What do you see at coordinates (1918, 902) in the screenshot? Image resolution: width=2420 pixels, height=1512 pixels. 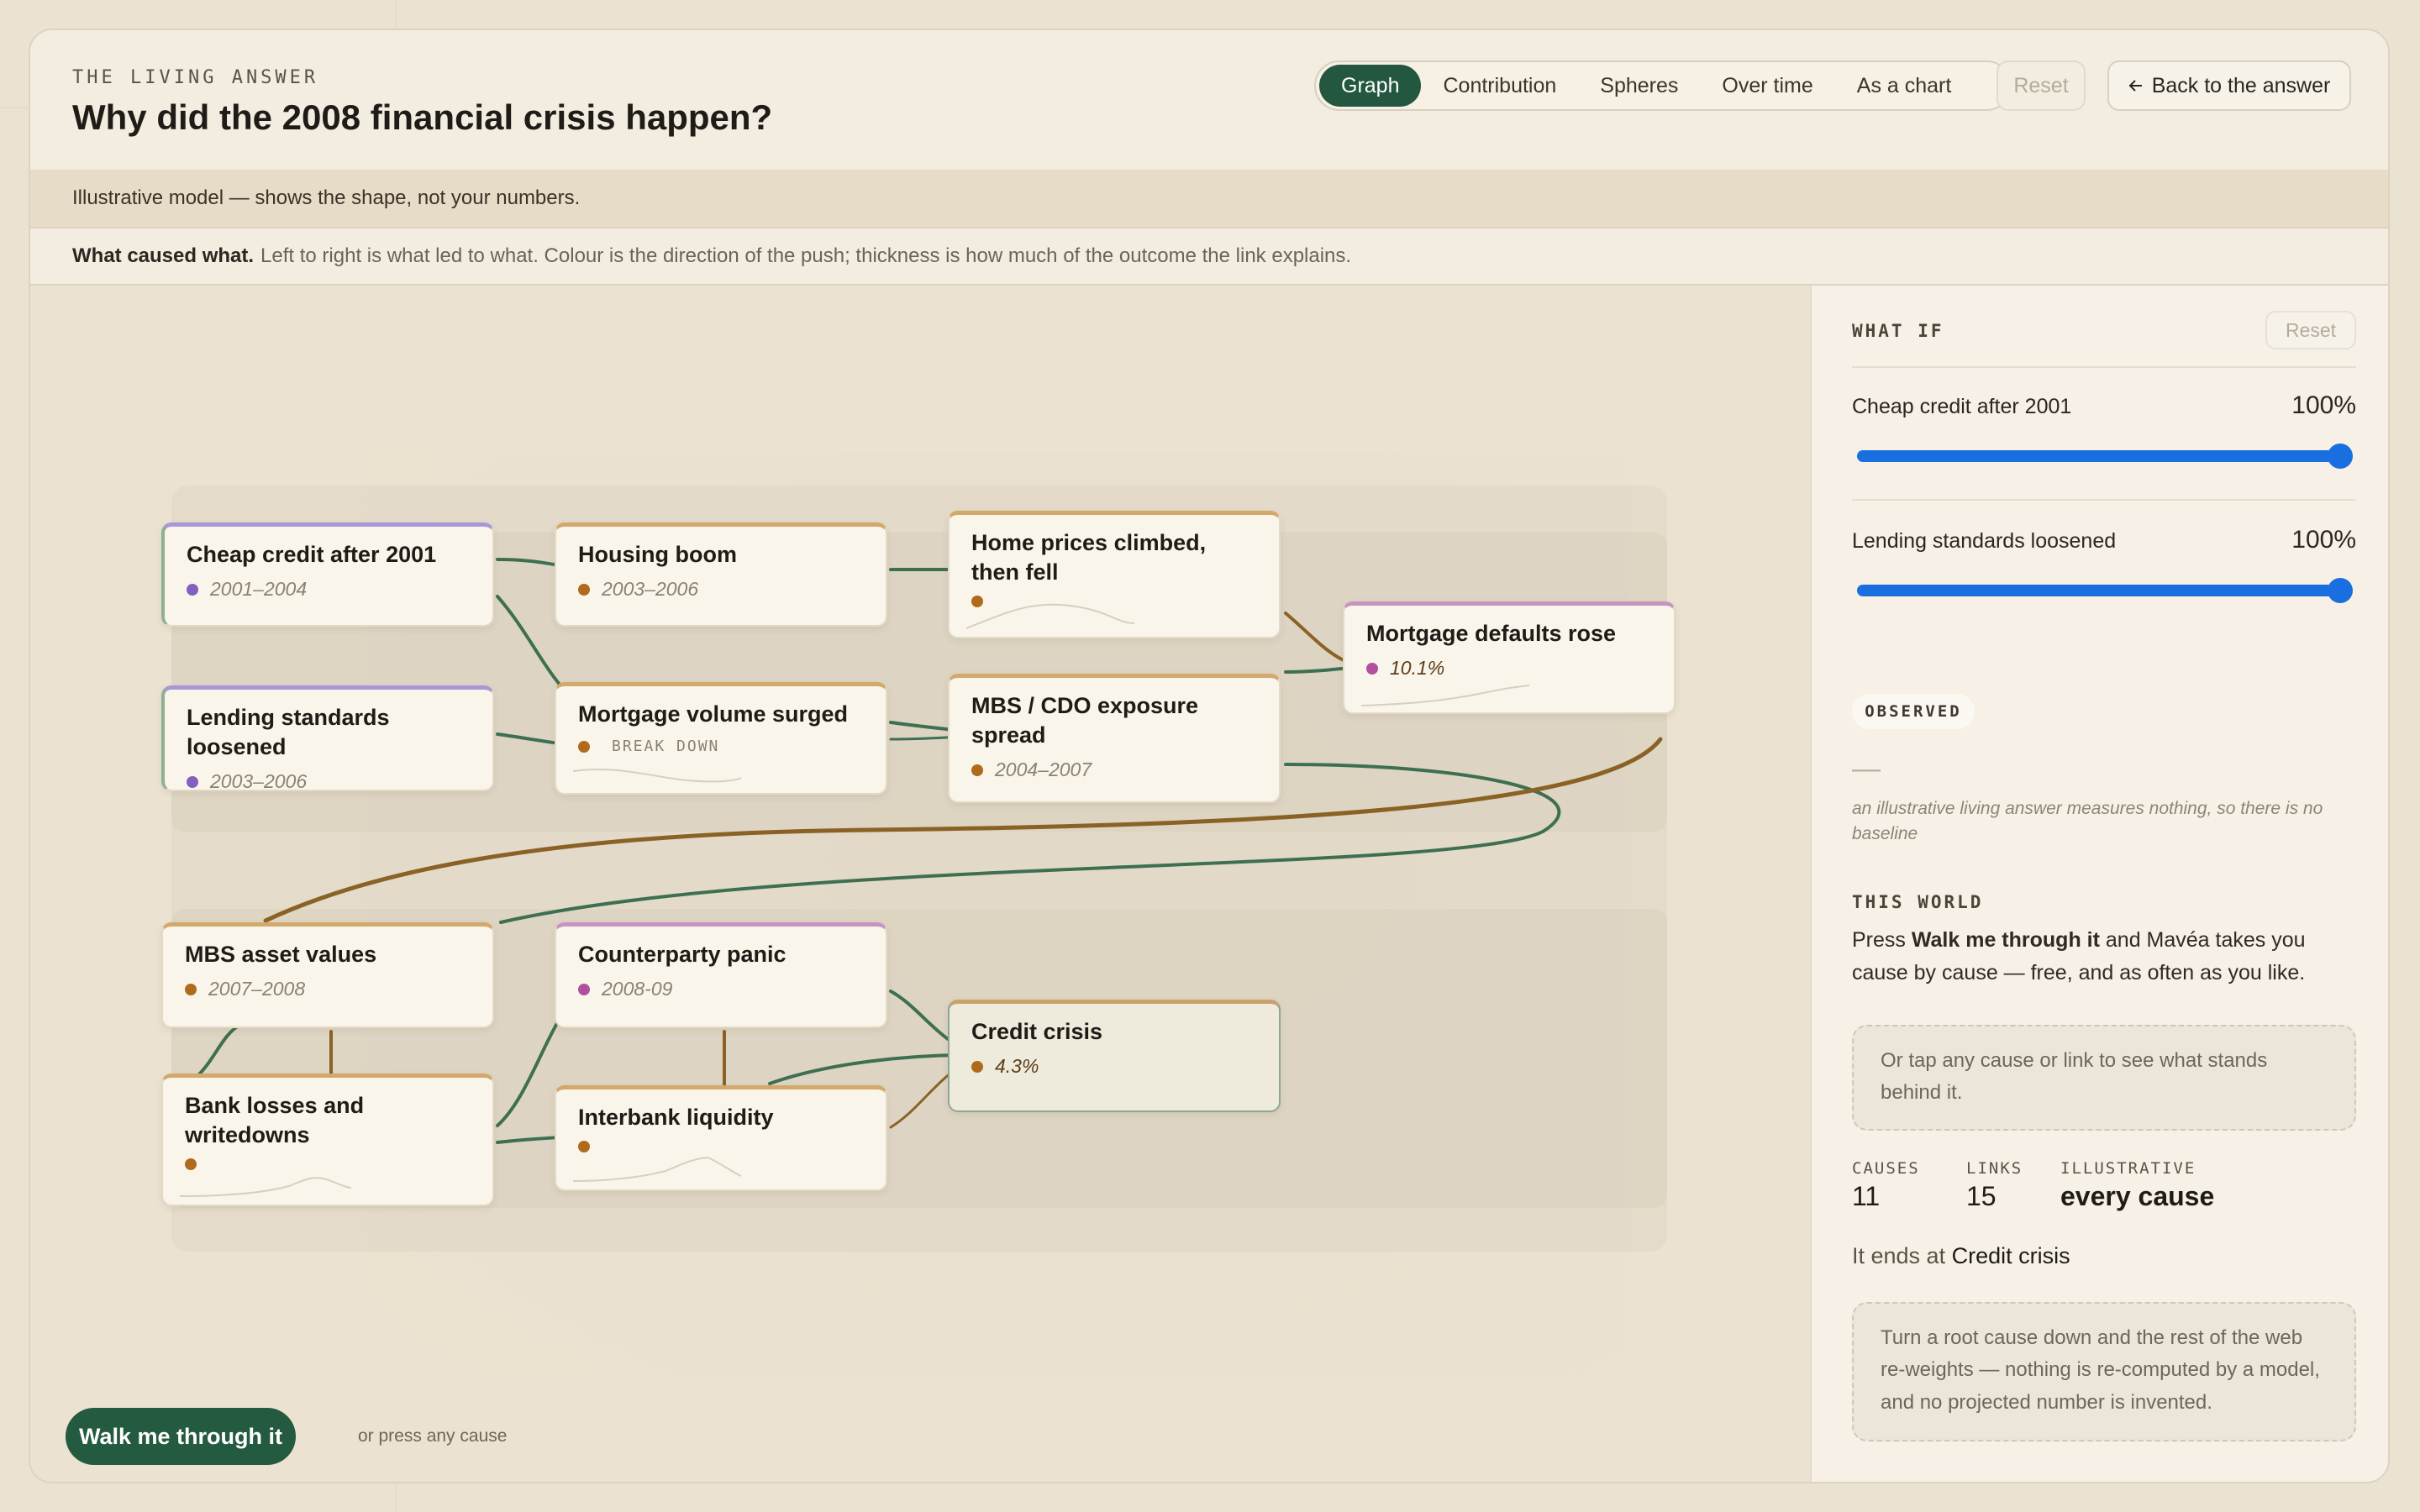 I see `this-world-title: THIS WORLD` at bounding box center [1918, 902].